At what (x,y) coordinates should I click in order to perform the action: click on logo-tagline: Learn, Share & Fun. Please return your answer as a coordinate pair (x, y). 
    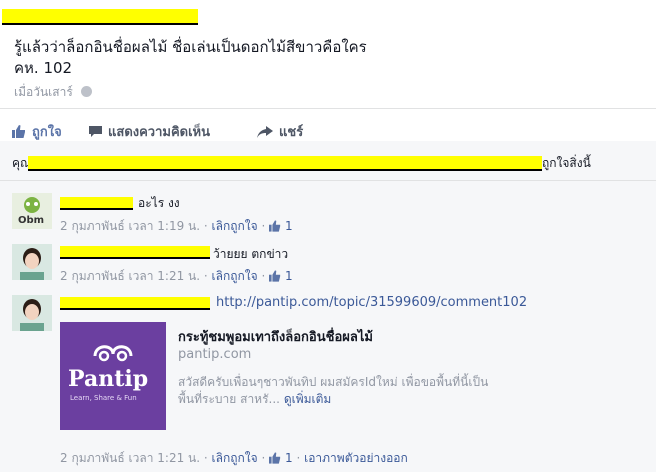
    Looking at the image, I should click on (103, 398).